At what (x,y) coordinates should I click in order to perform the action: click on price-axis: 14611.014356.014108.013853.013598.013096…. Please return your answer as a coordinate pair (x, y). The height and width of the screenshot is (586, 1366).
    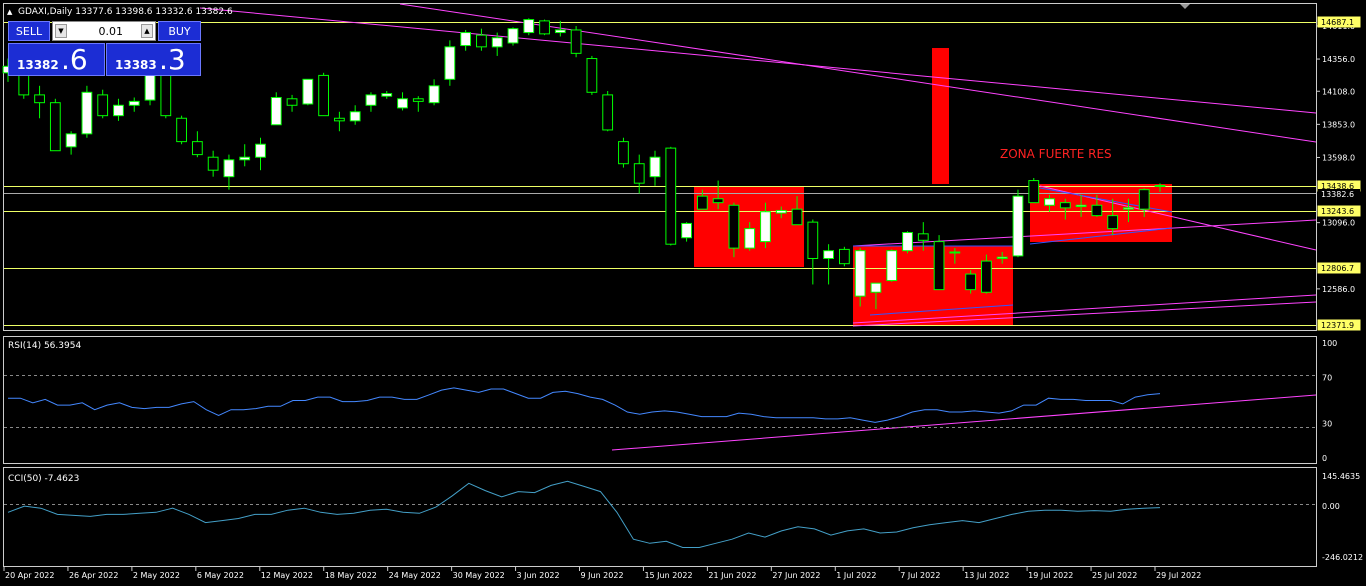
    Looking at the image, I should click on (1335, 158).